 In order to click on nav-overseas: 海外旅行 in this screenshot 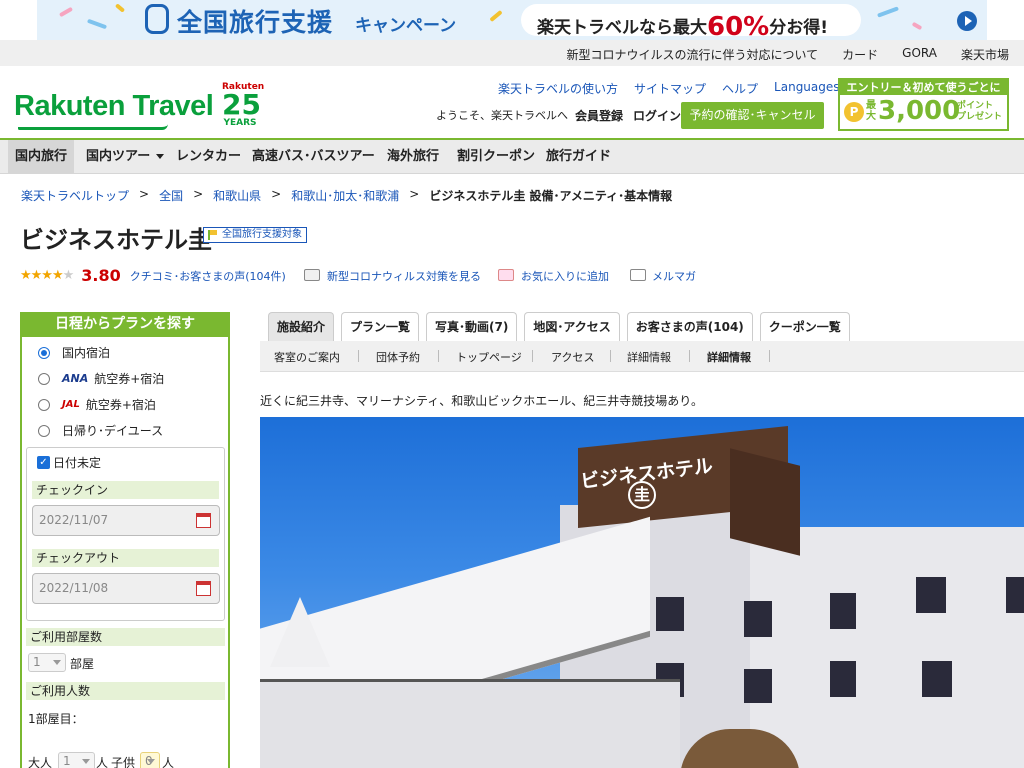, I will do `click(413, 156)`.